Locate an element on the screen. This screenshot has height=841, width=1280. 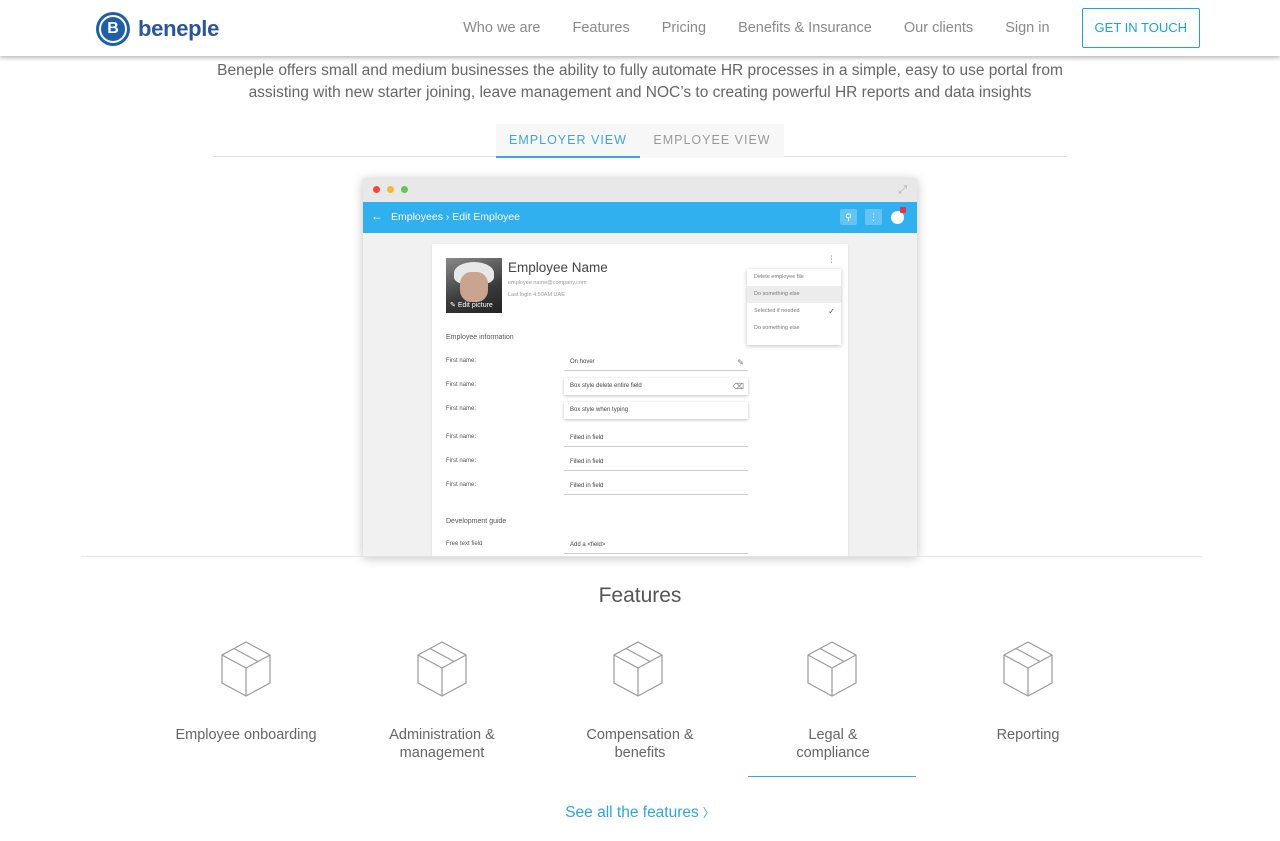
card-menu-icon: ⋮ is located at coordinates (831, 259).